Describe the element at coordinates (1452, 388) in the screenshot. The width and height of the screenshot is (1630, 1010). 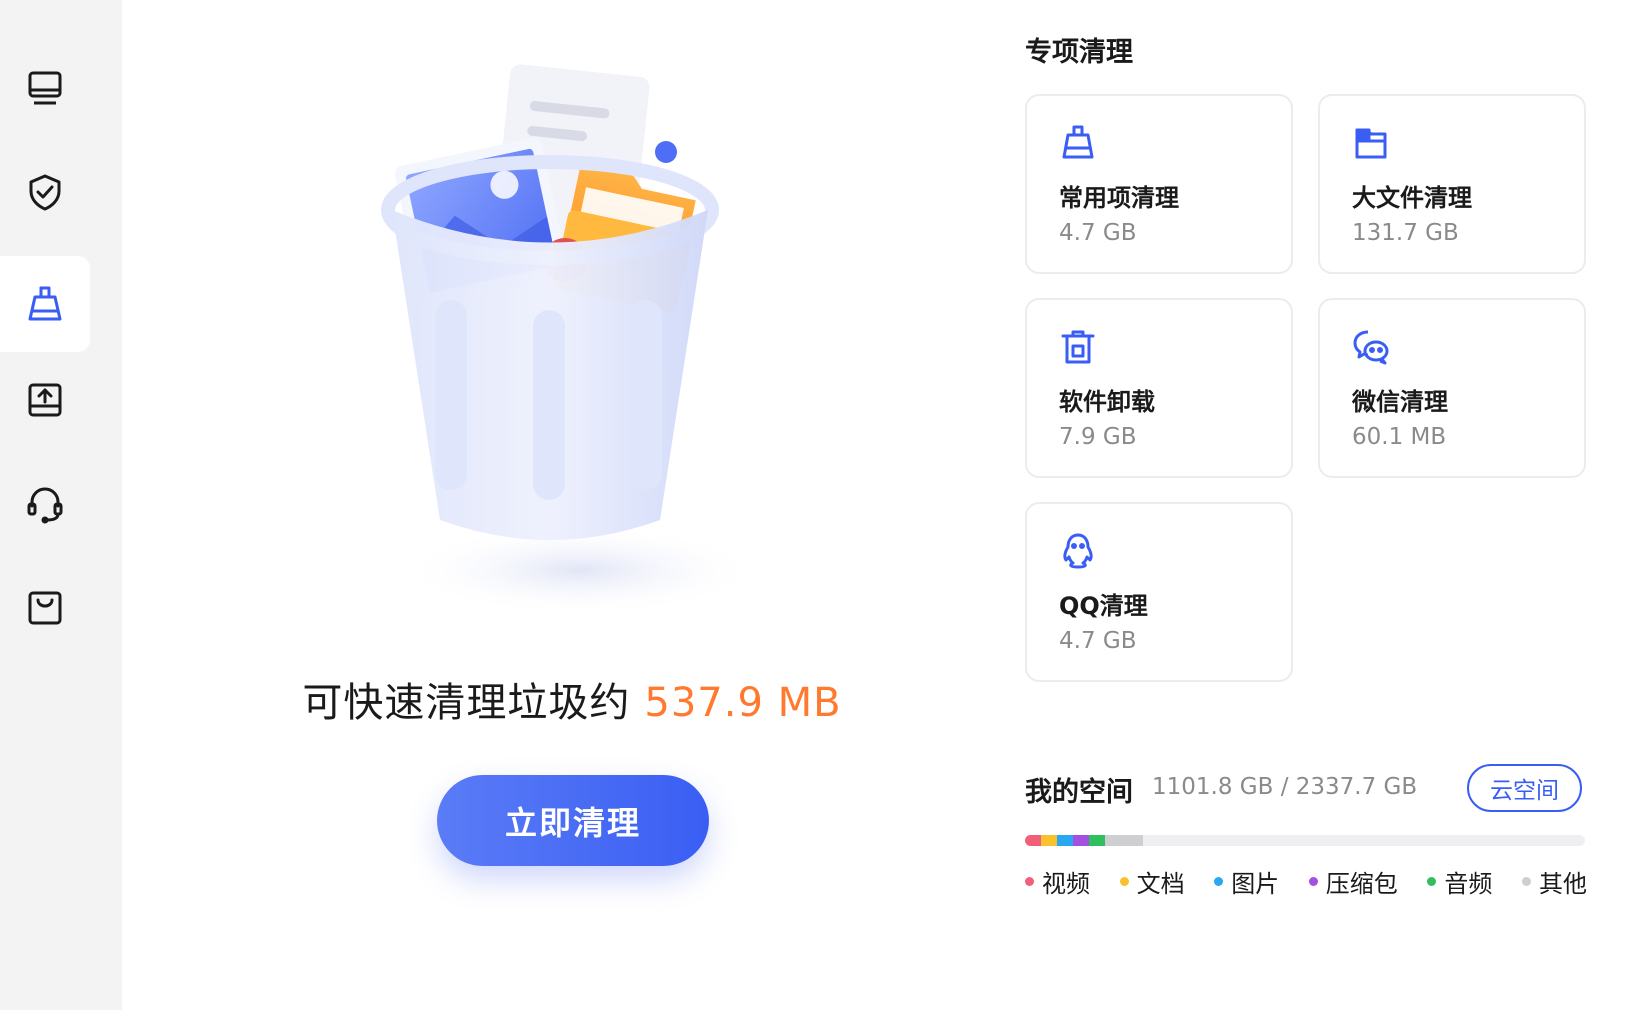
I see `card-wechat-cleanup: 微信清理 60.1 MB` at that location.